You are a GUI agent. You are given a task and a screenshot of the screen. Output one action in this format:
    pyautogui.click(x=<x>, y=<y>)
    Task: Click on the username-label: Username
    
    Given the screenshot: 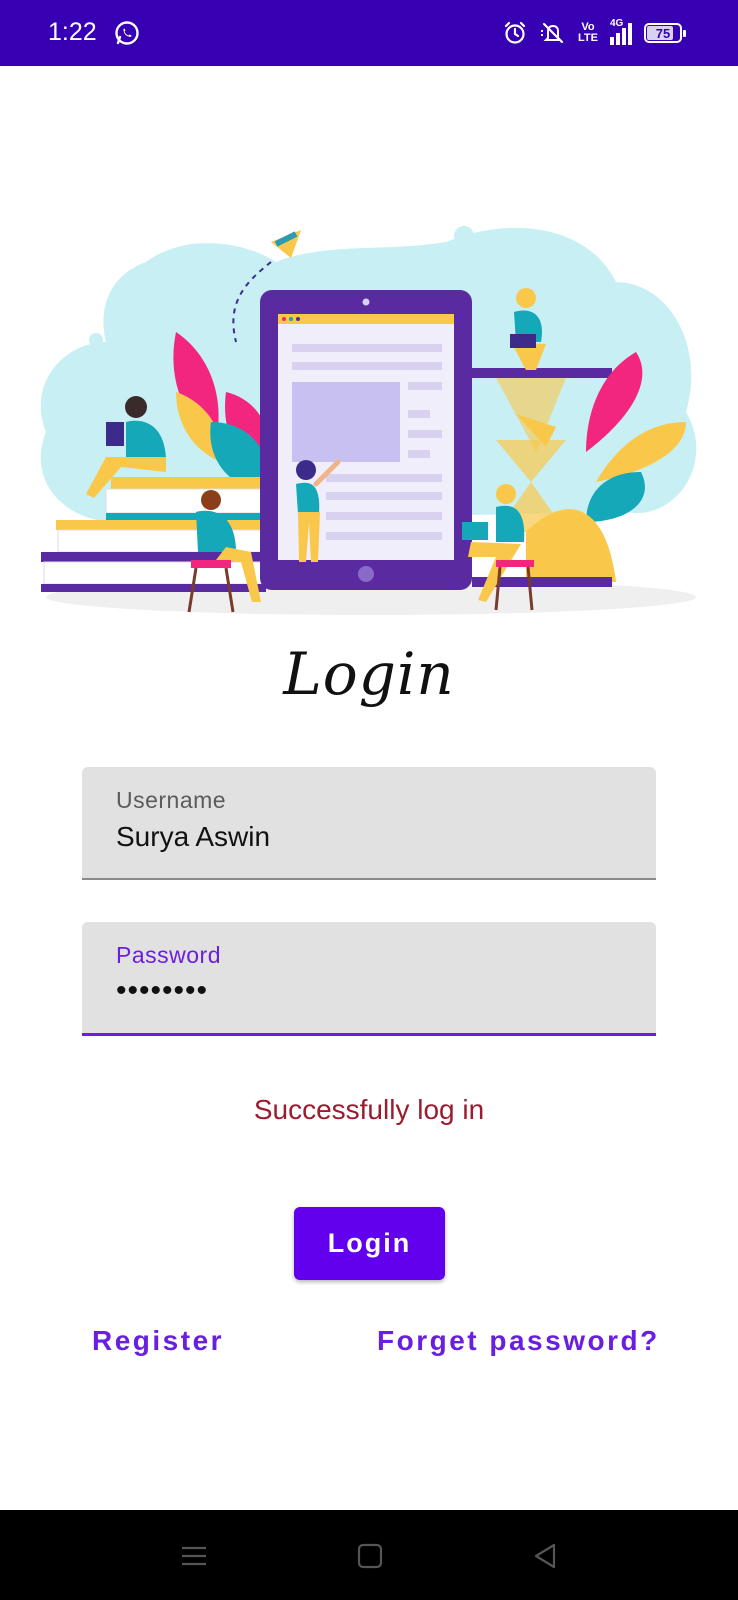 What is the action you would take?
    pyautogui.click(x=171, y=800)
    